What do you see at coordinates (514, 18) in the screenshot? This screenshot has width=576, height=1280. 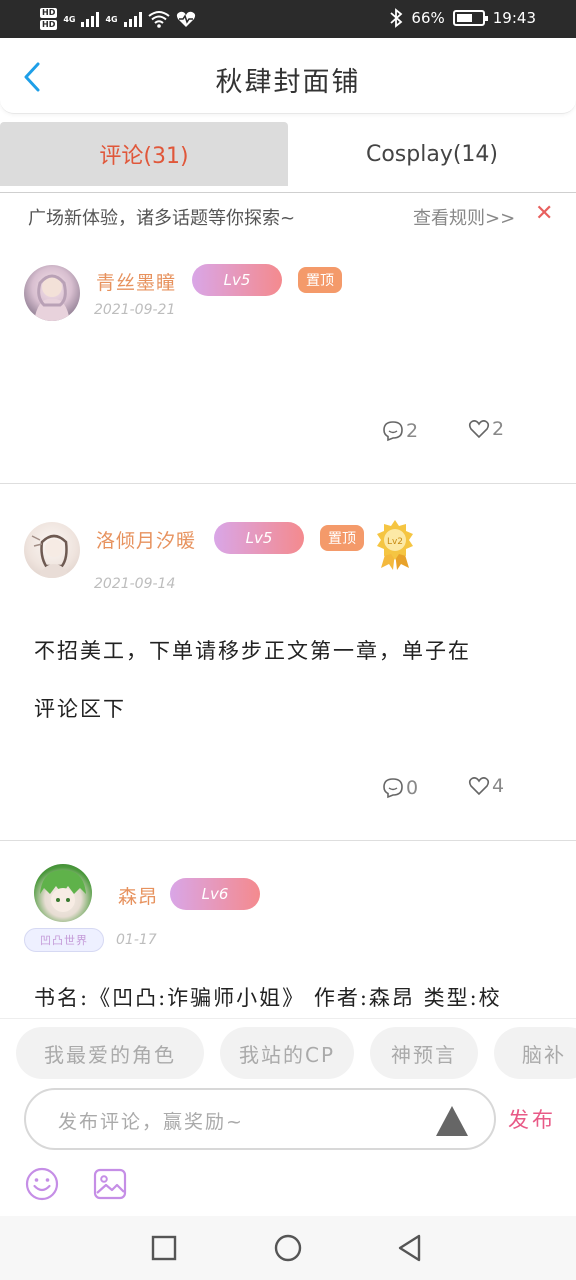 I see `clock: 19:43` at bounding box center [514, 18].